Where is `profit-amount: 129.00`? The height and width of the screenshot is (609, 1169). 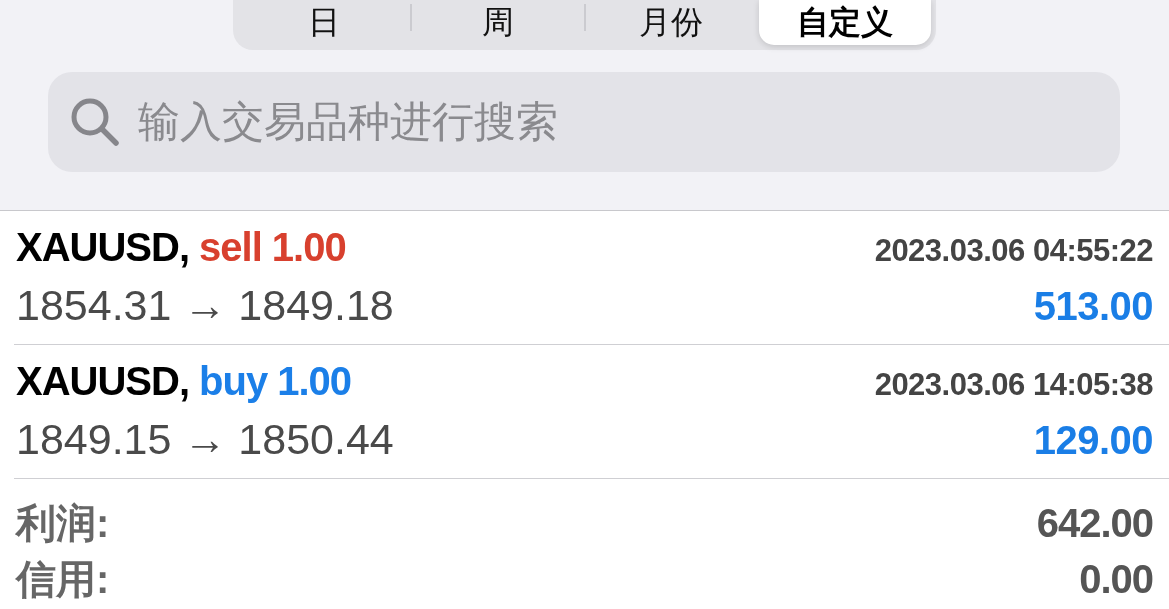
profit-amount: 129.00 is located at coordinates (1093, 440).